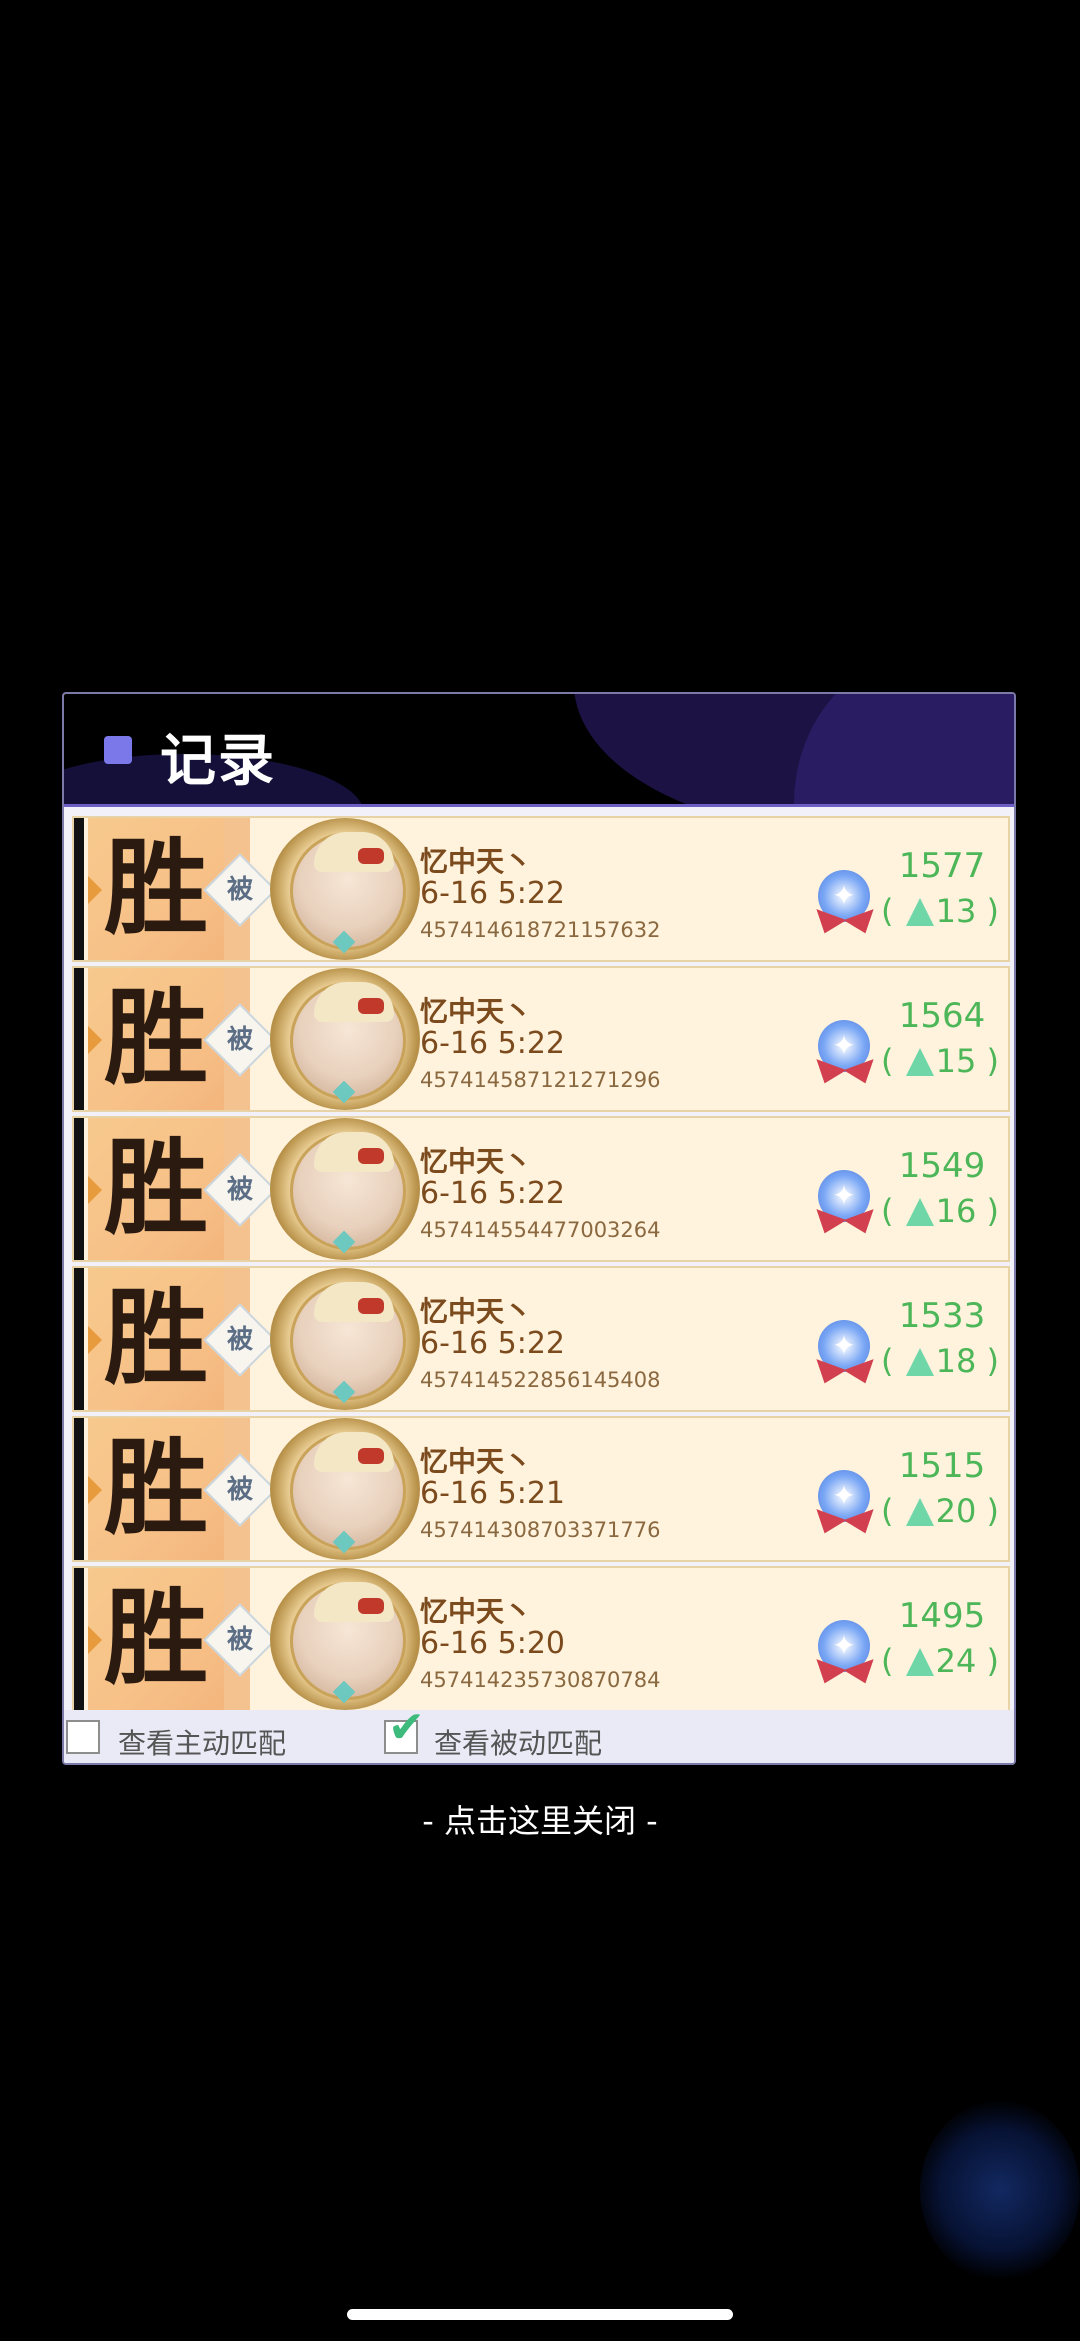 This screenshot has width=1080, height=2341. Describe the element at coordinates (540, 2314) in the screenshot. I see `home-indicator` at that location.